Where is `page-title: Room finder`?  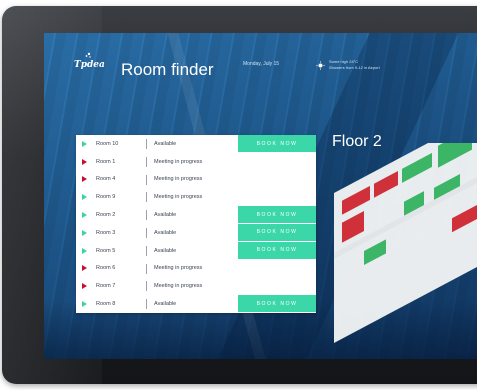
page-title: Room finder is located at coordinates (167, 69).